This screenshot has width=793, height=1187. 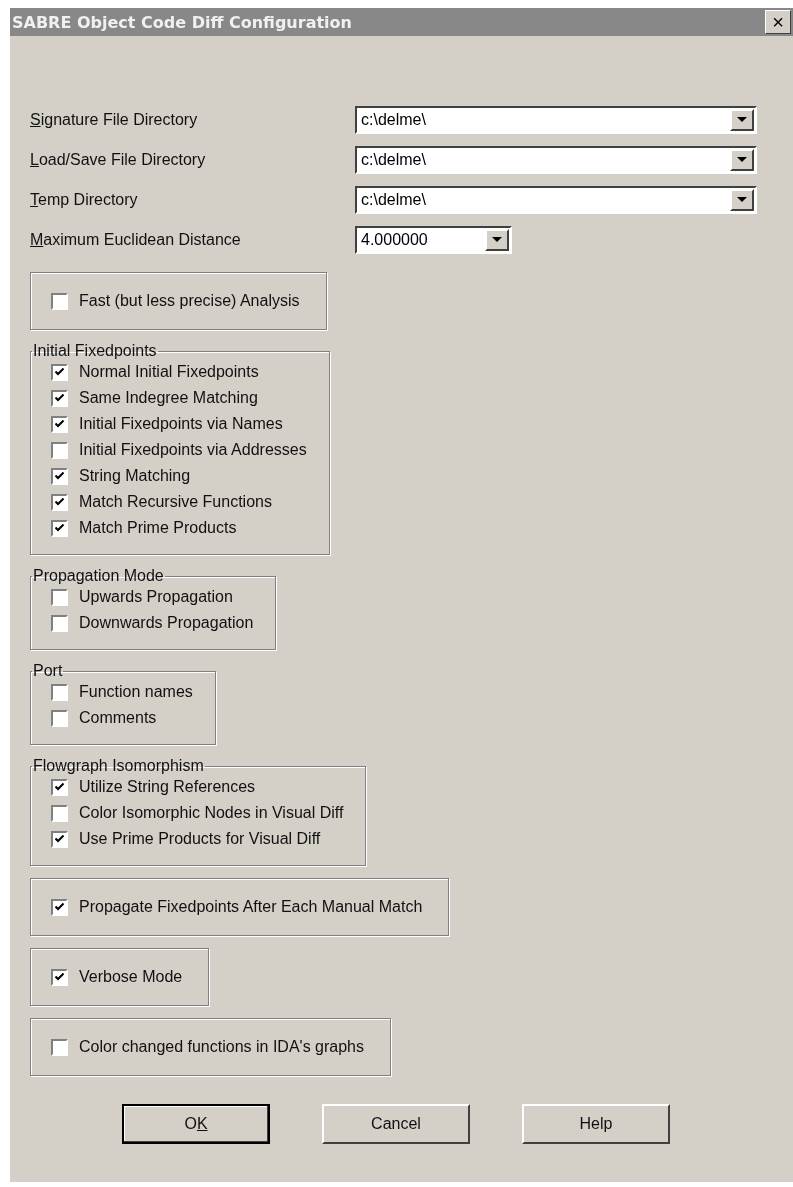 What do you see at coordinates (135, 476) in the screenshot?
I see `checkbox-label: String Matching` at bounding box center [135, 476].